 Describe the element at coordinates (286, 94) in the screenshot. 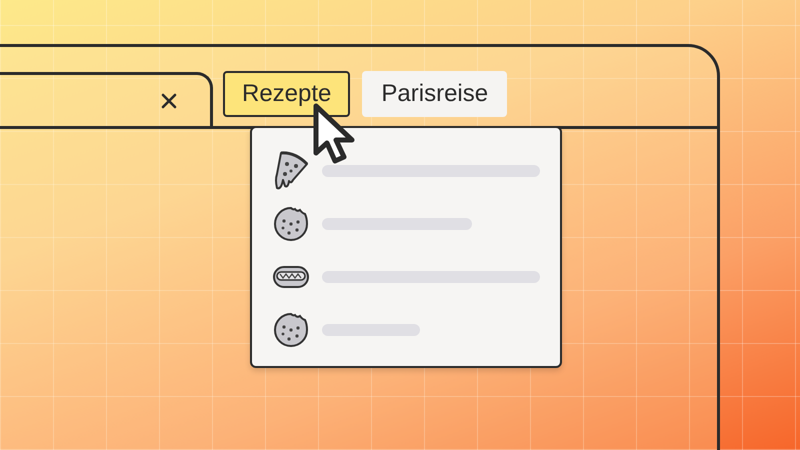

I see `tab-group-button: Rezepte` at that location.